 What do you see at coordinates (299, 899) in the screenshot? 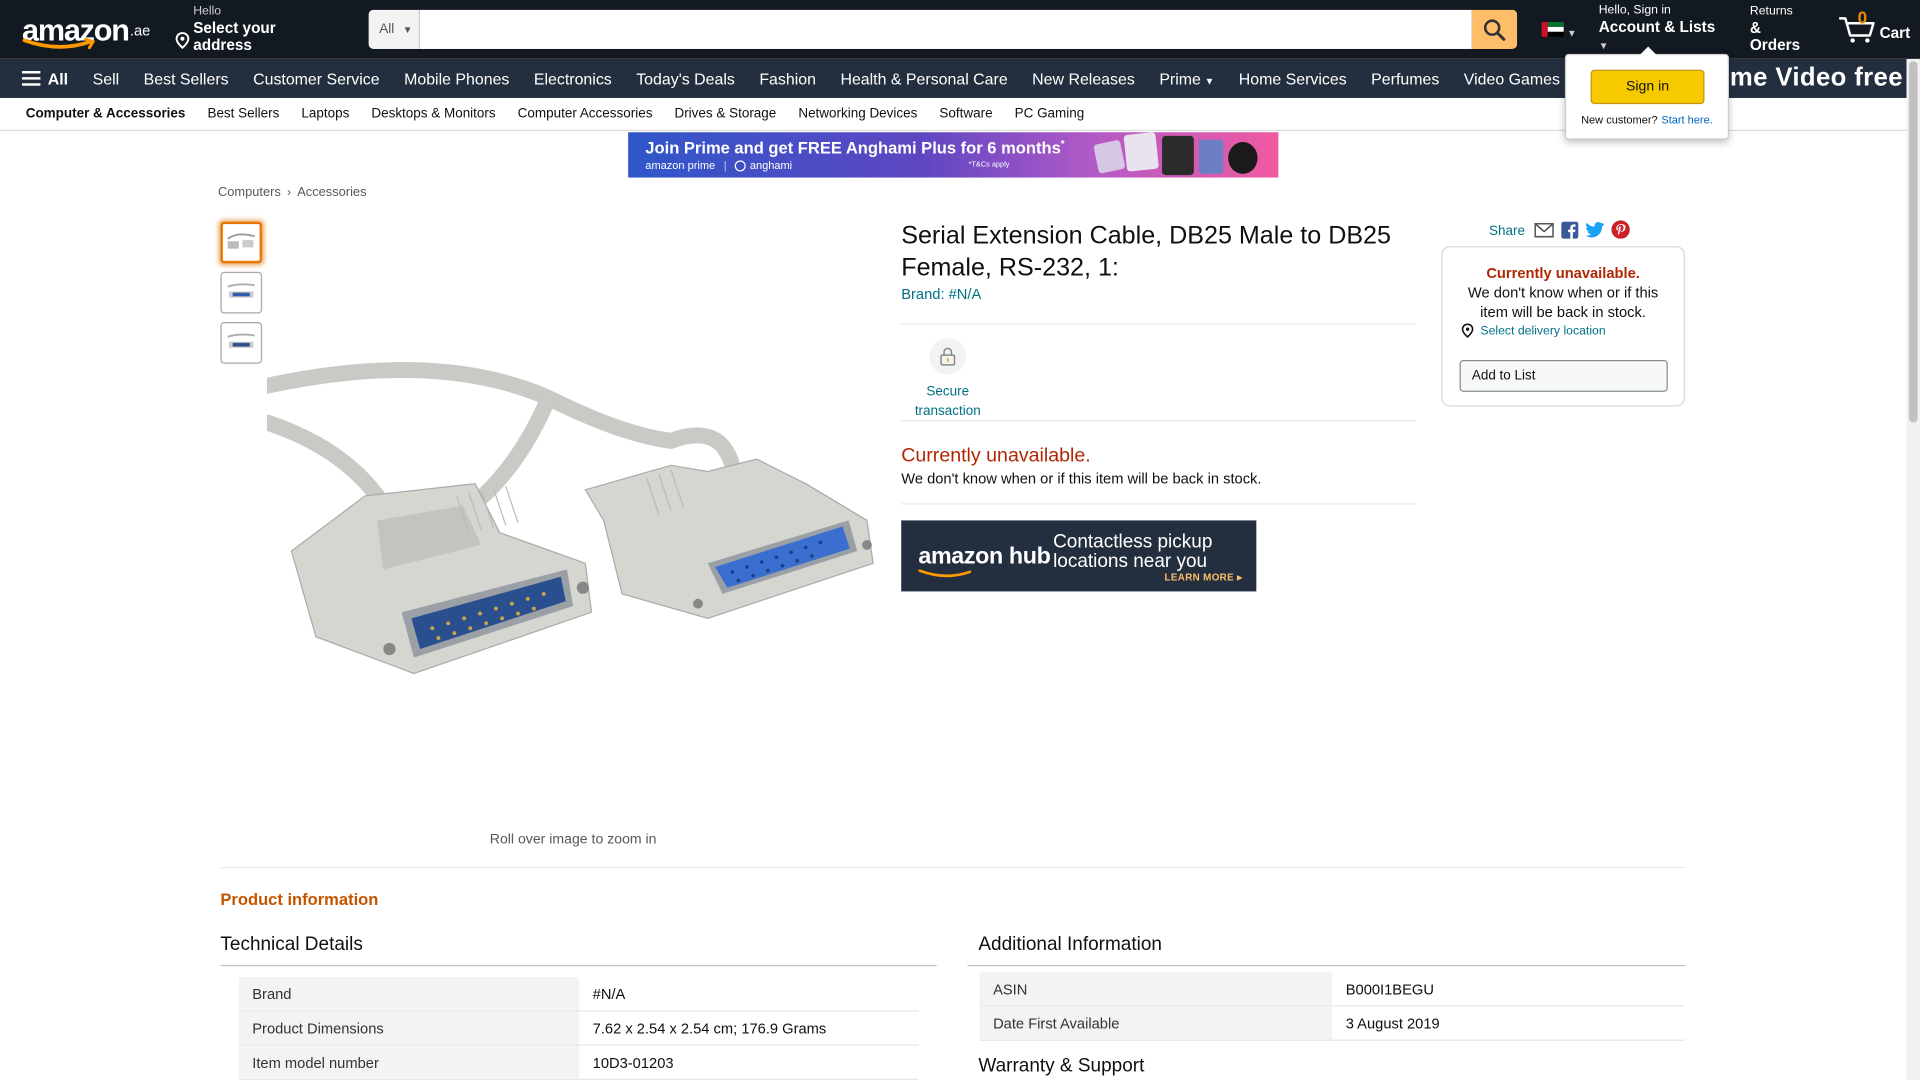
I see `product-information-heading: Product information` at bounding box center [299, 899].